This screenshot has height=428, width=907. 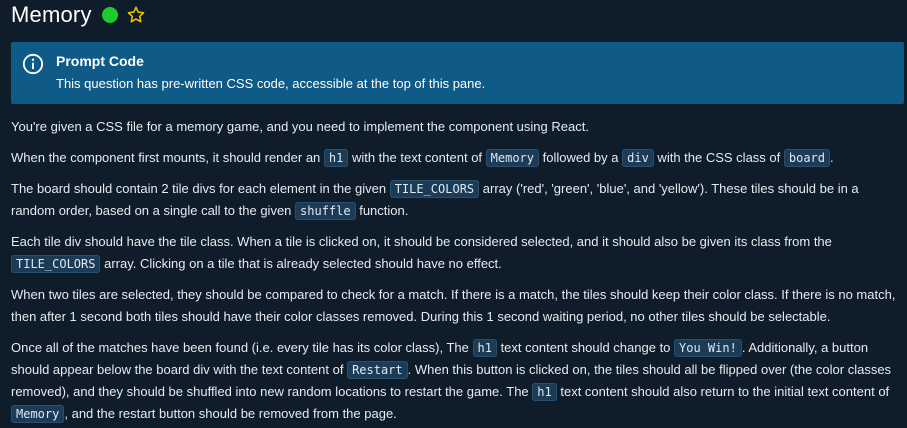 I want to click on code-you-win: You Win!, so click(x=708, y=348).